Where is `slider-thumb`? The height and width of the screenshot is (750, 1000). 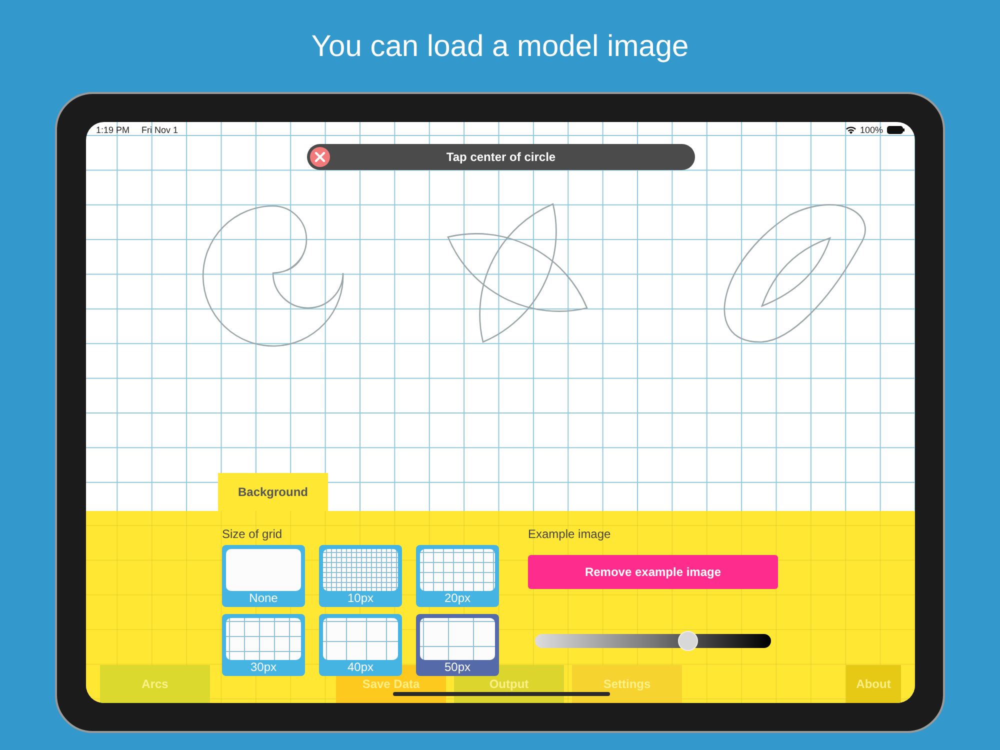 slider-thumb is located at coordinates (688, 641).